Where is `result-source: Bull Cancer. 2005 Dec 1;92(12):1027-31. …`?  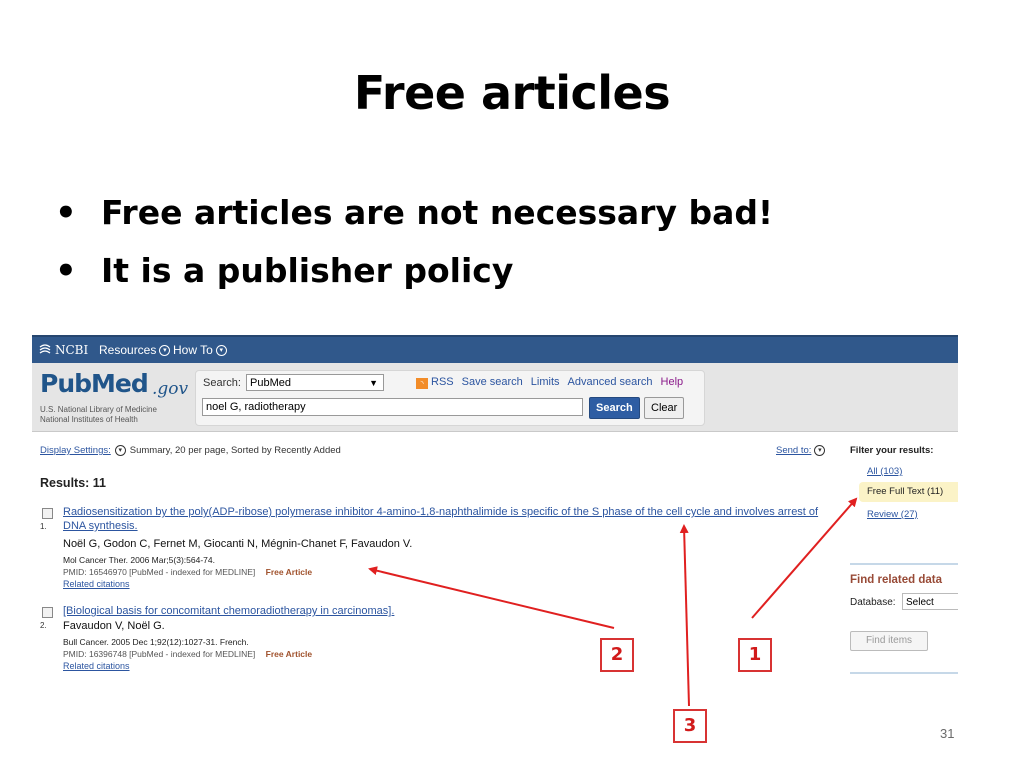 result-source: Bull Cancer. 2005 Dec 1;92(12):1027-31. … is located at coordinates (156, 642).